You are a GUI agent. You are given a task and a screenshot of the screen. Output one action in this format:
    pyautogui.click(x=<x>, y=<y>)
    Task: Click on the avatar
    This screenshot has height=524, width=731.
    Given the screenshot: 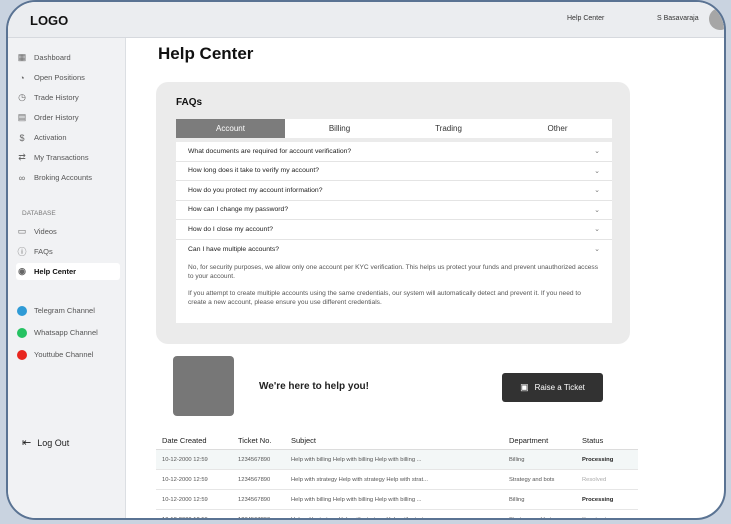 What is the action you would take?
    pyautogui.click(x=716, y=19)
    